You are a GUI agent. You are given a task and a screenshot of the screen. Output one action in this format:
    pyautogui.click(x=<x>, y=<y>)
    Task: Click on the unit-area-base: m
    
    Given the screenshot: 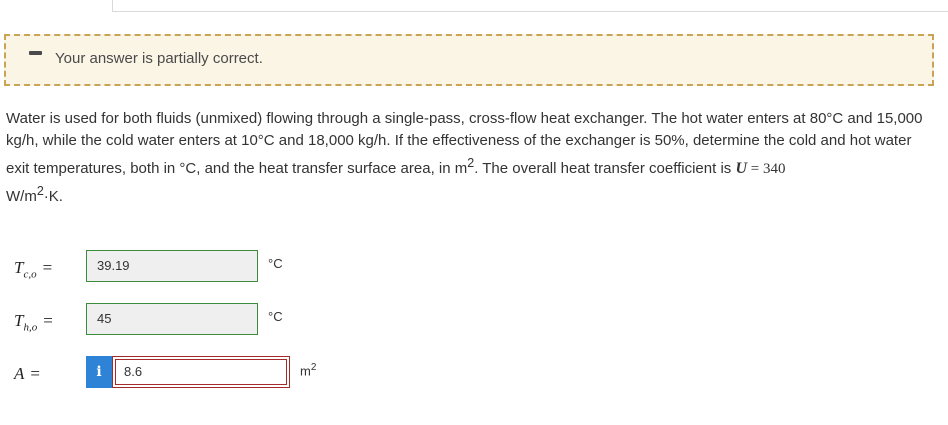 What is the action you would take?
    pyautogui.click(x=305, y=371)
    